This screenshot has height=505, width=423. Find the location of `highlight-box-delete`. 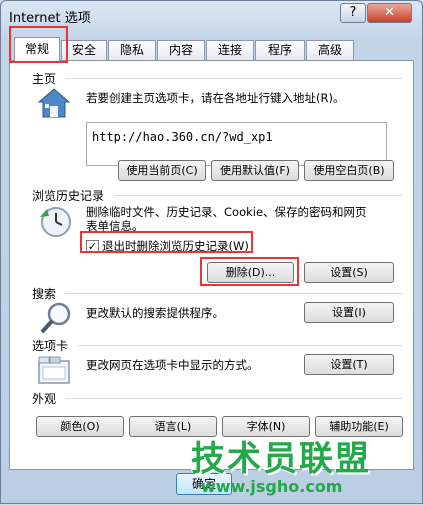

highlight-box-delete is located at coordinates (249, 271).